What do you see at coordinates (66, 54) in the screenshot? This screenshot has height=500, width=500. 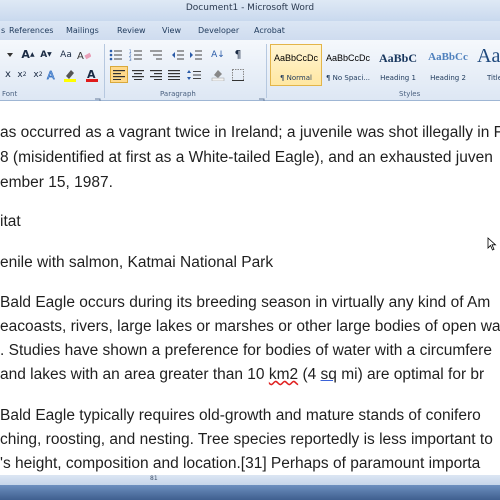 I see `change-case-icon: Aa` at bounding box center [66, 54].